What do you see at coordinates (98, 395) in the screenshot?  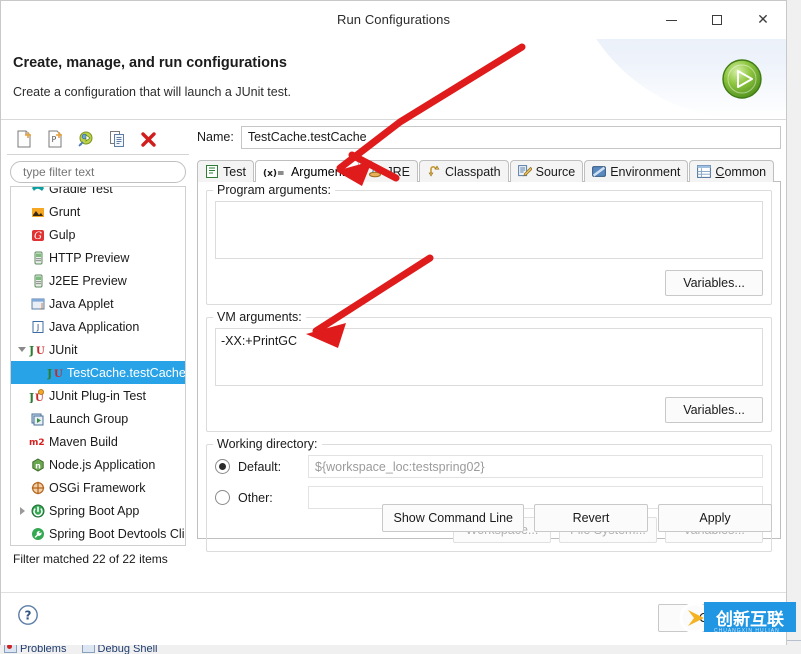 I see `tree-item: J U JUnit Plug-in Test` at bounding box center [98, 395].